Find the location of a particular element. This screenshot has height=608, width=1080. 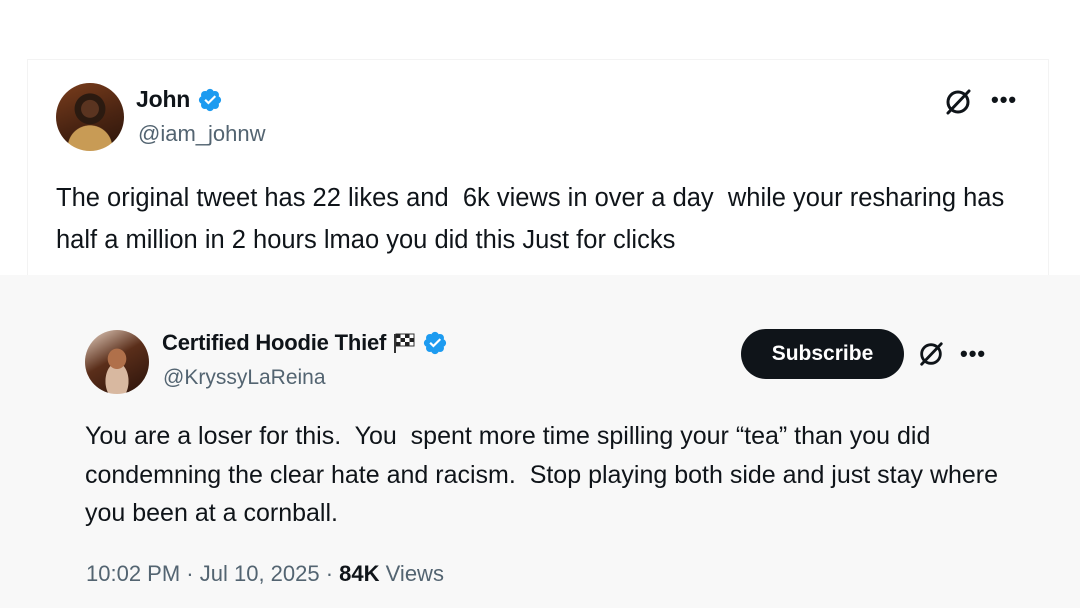

author-name-row: Certified Hoodie Thief is located at coordinates (305, 343).